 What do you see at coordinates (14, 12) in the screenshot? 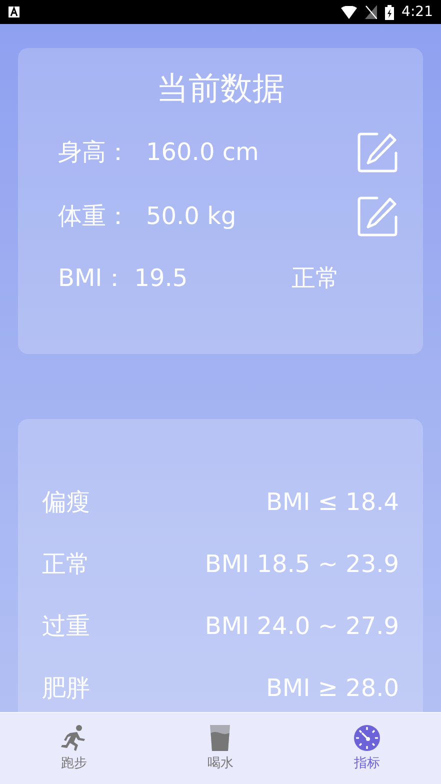
I see `notification-icon` at bounding box center [14, 12].